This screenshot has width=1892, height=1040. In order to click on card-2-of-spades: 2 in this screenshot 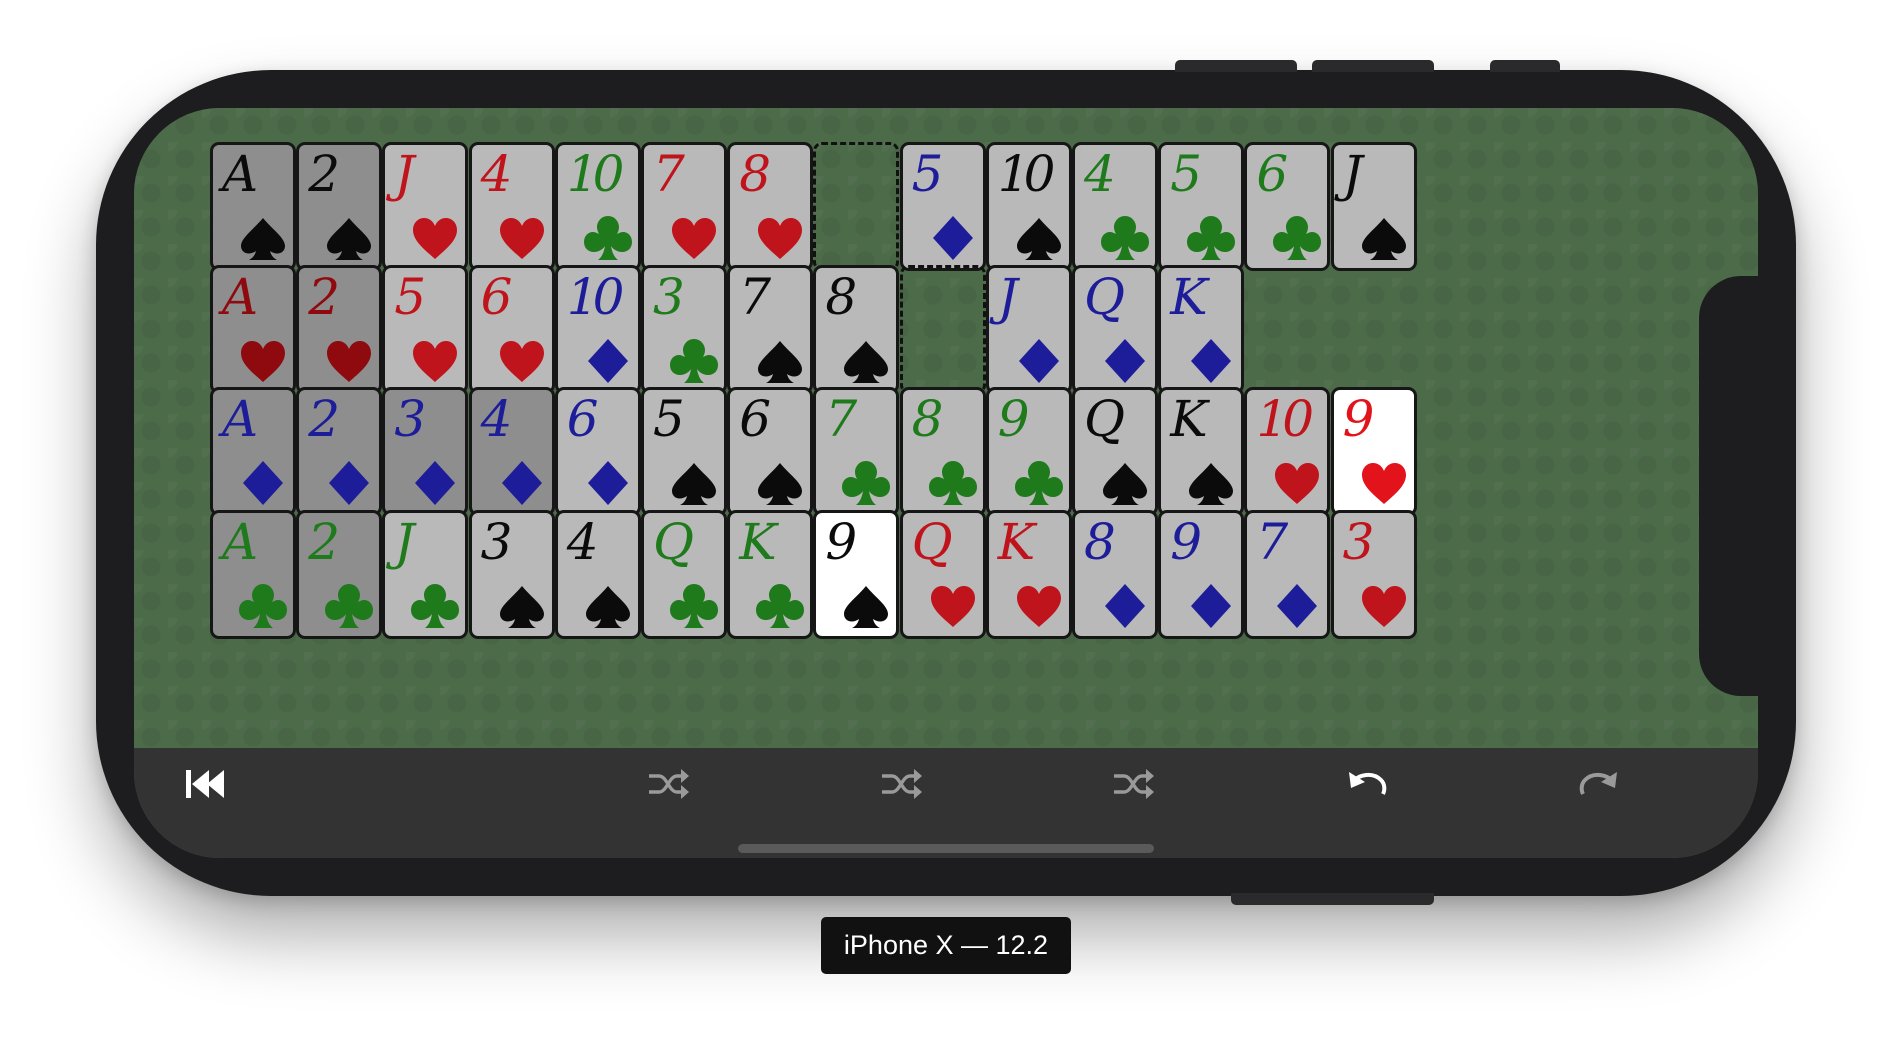, I will do `click(339, 206)`.